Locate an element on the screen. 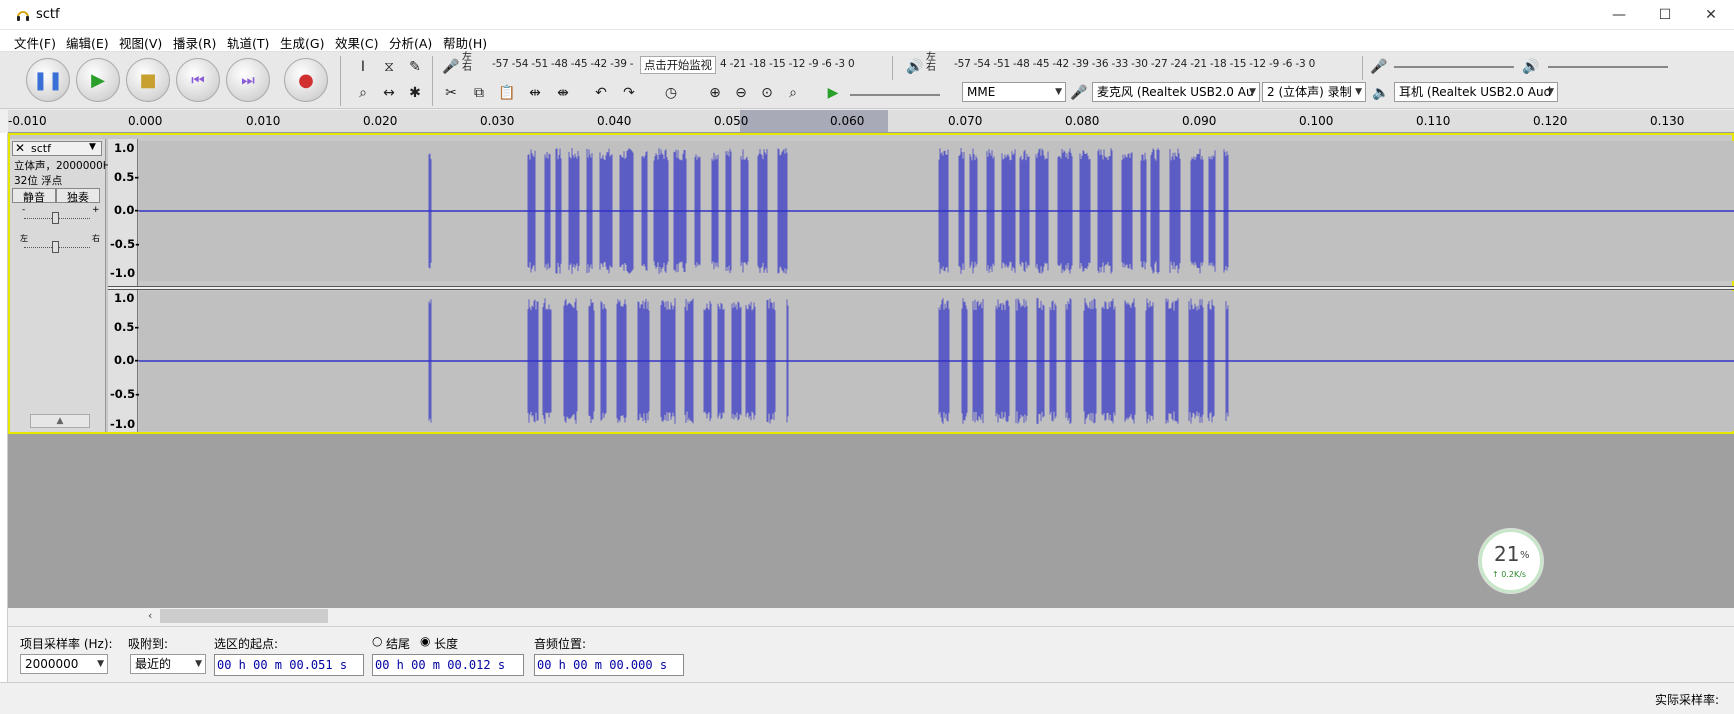 The height and width of the screenshot is (714, 1734). close-button: ✕ is located at coordinates (1711, 15).